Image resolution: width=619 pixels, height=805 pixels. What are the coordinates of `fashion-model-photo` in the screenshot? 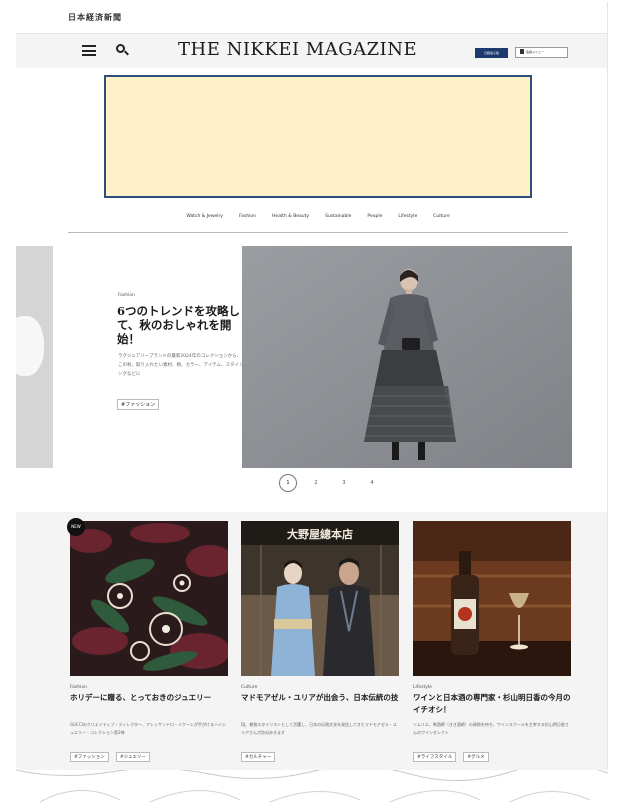 It's located at (407, 357).